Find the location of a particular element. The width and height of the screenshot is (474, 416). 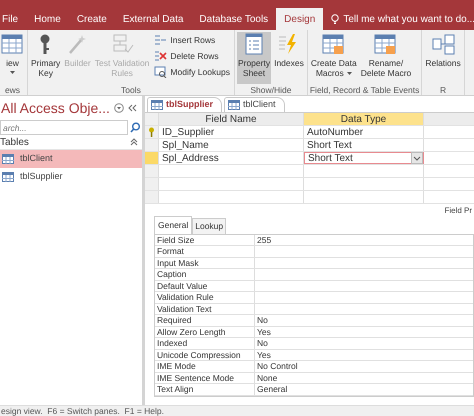

row-selector is located at coordinates (152, 132).